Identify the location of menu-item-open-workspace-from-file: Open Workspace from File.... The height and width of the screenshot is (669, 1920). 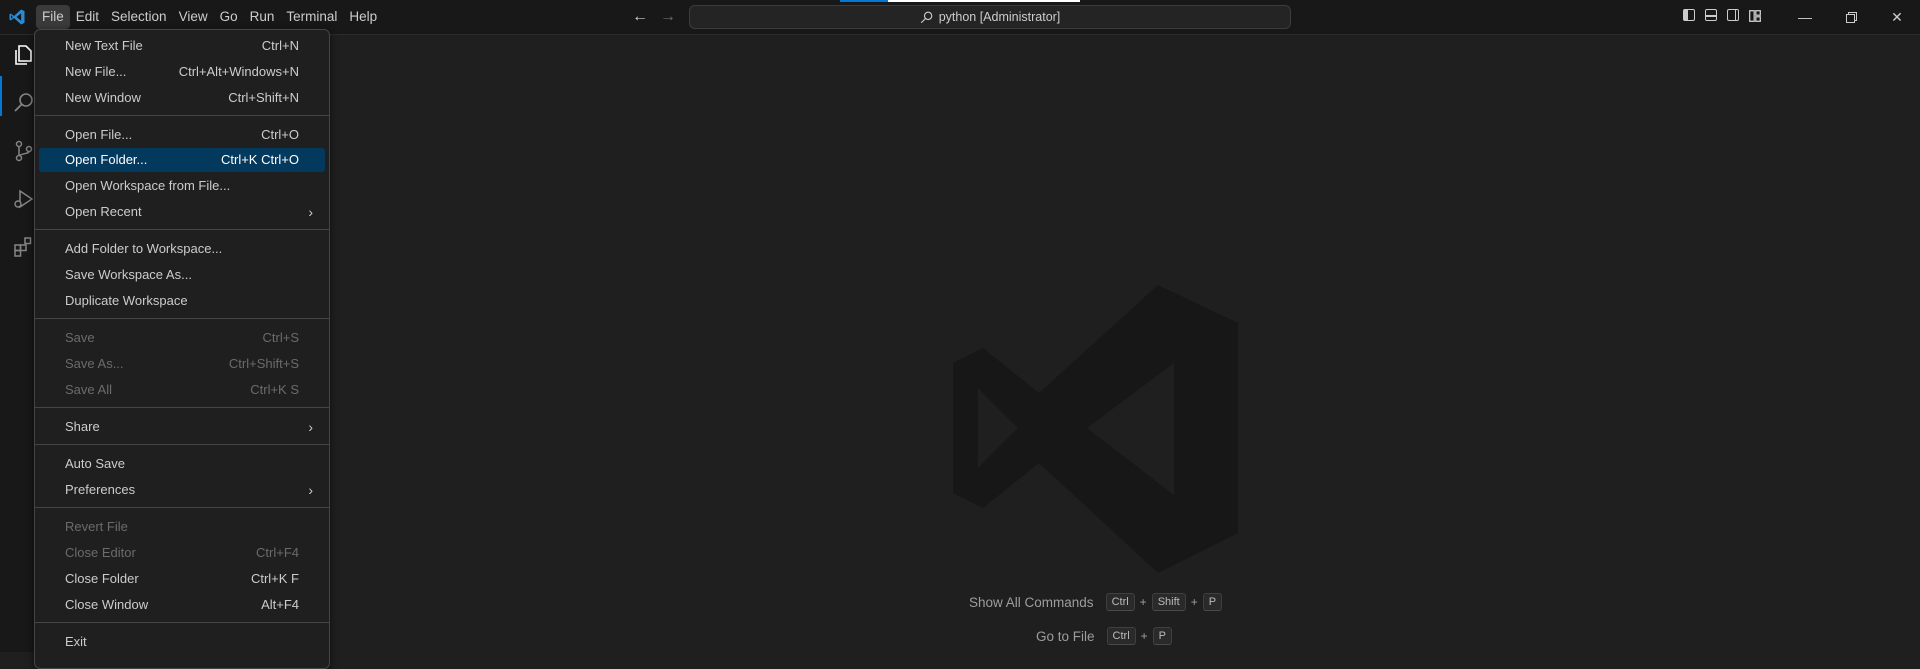
(182, 186).